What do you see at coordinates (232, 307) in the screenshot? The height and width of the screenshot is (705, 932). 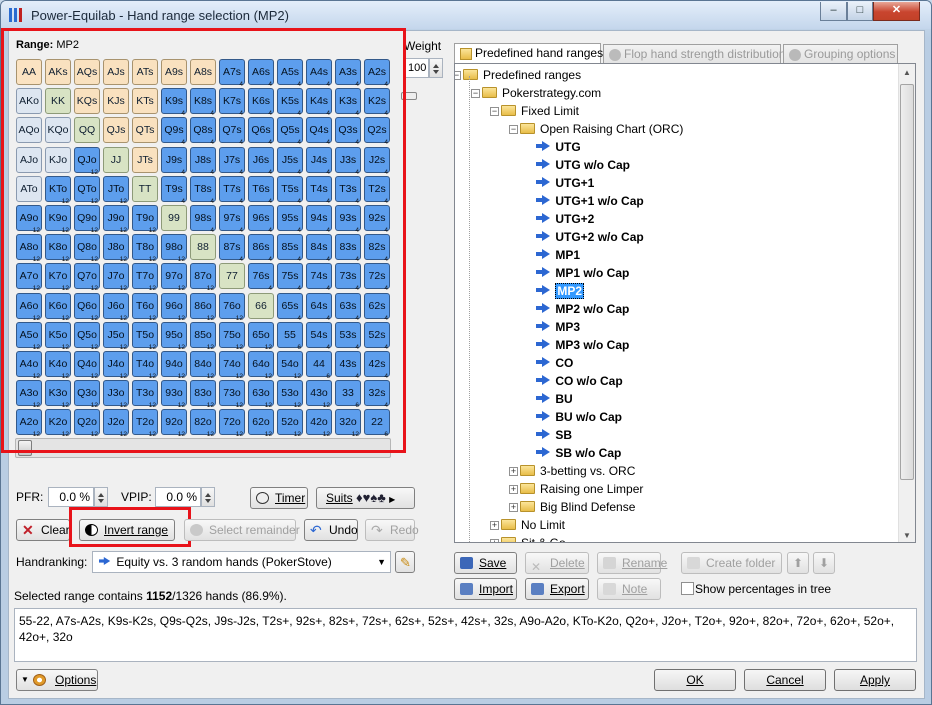 I see `hand-cell: 76o 12` at bounding box center [232, 307].